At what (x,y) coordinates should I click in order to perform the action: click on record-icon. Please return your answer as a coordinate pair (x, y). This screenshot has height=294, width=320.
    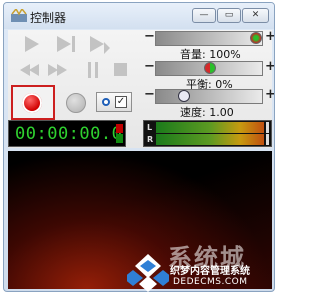
    Looking at the image, I should click on (32, 103).